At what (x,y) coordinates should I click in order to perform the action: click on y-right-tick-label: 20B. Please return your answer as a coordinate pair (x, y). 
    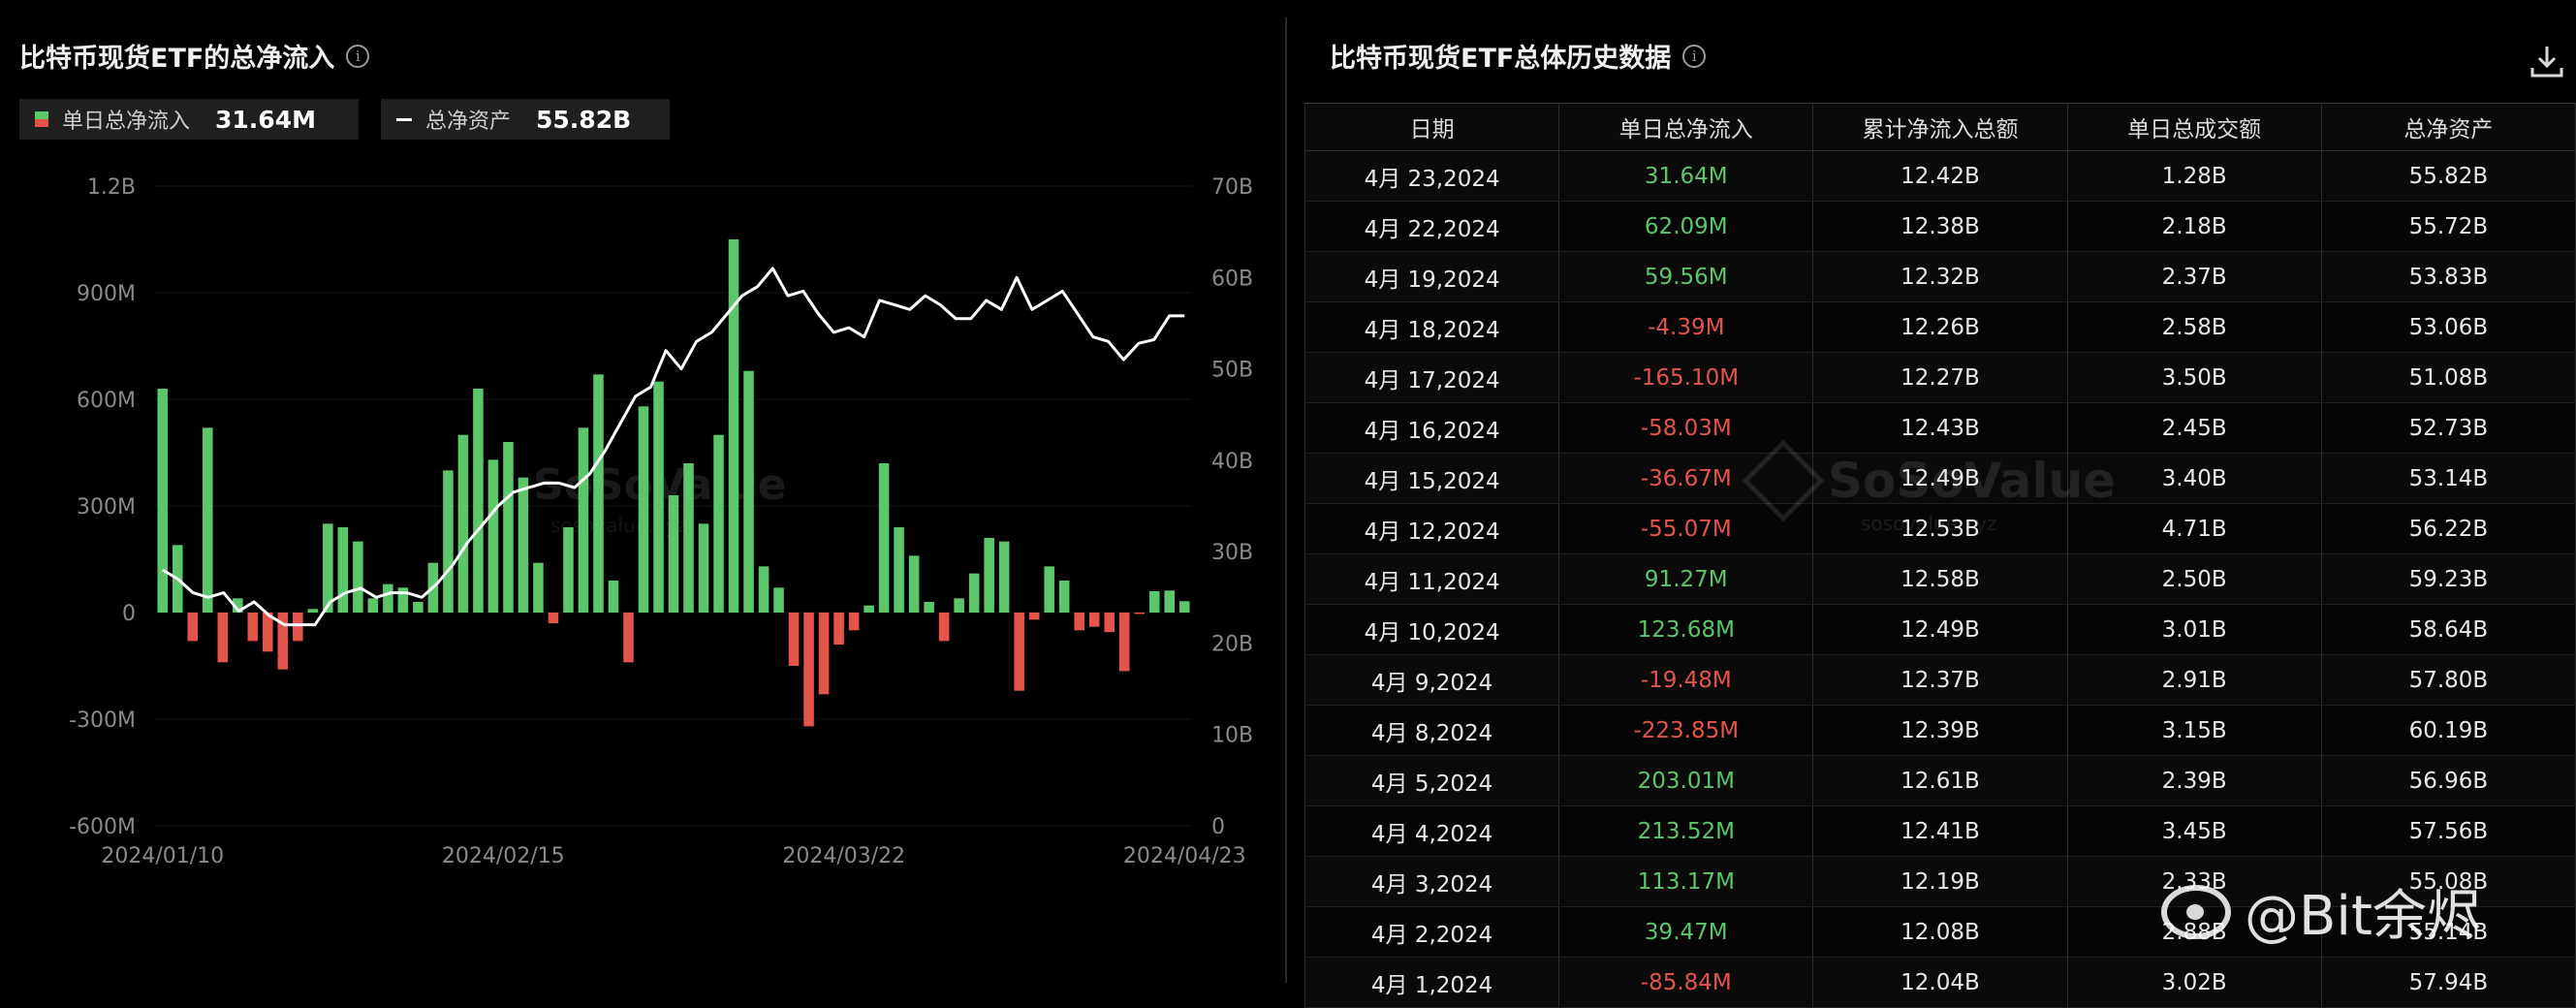
    Looking at the image, I should click on (1232, 644).